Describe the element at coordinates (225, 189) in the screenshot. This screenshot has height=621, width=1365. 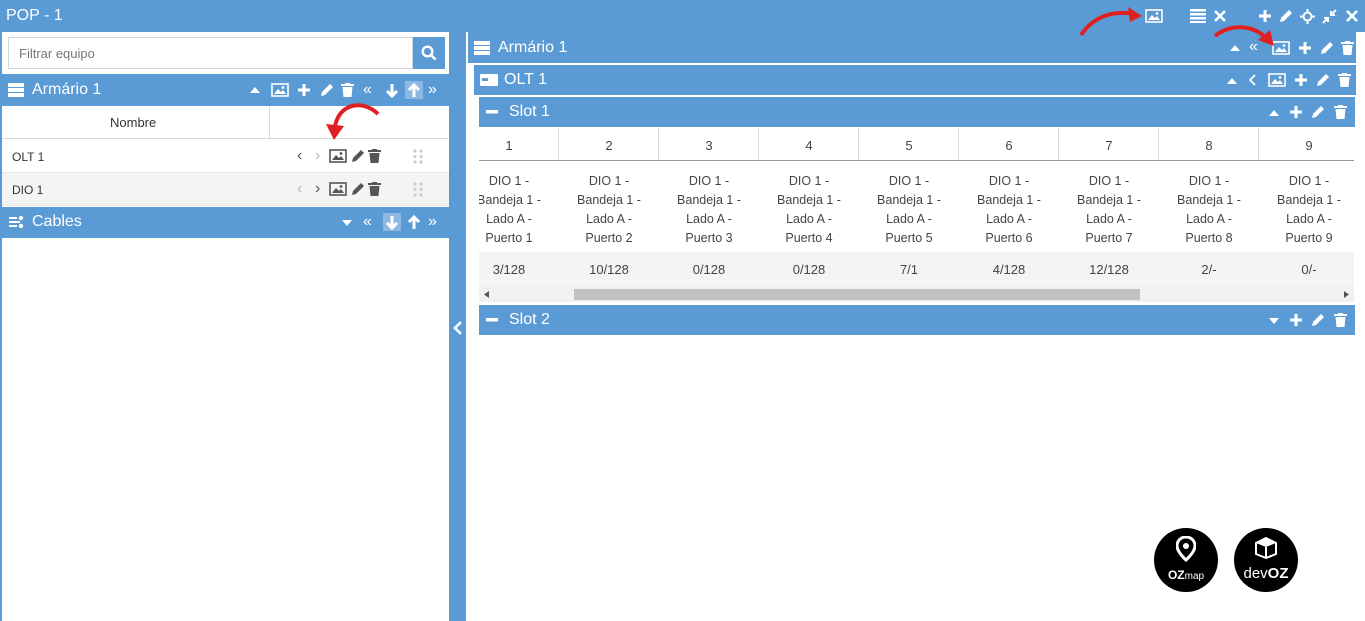
I see `table-row: DIO 1 ‹ ›` at that location.